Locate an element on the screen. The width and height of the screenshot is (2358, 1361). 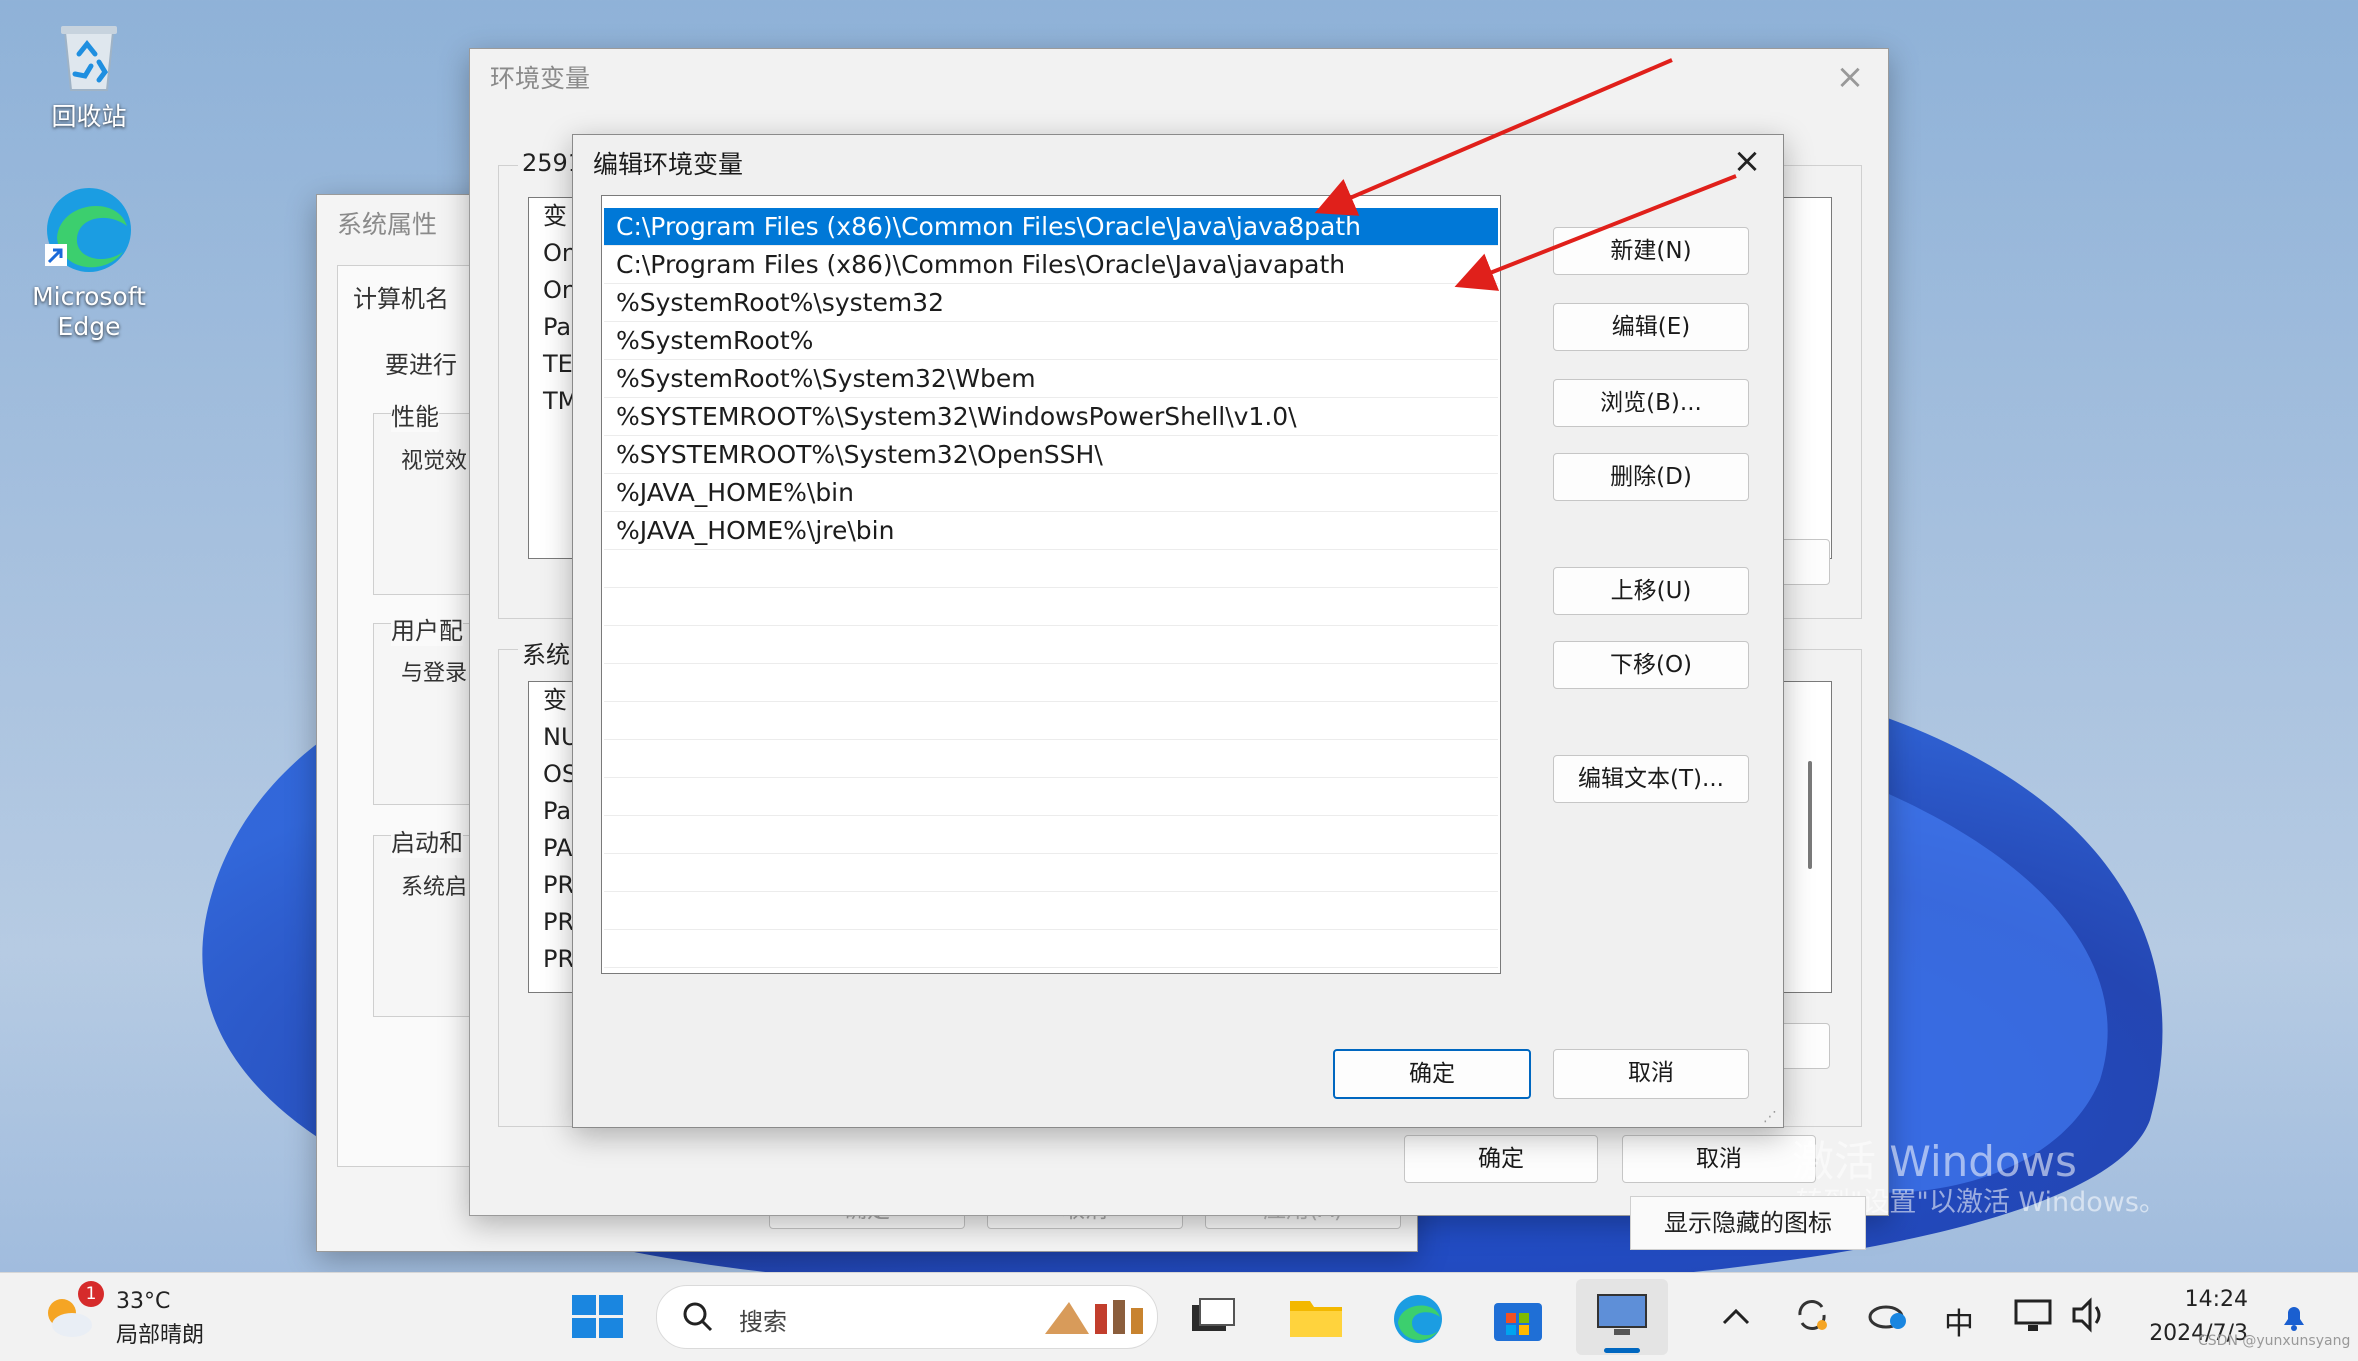
weather-widget: 1 33°C 局部晴朗 is located at coordinates (138, 1316).